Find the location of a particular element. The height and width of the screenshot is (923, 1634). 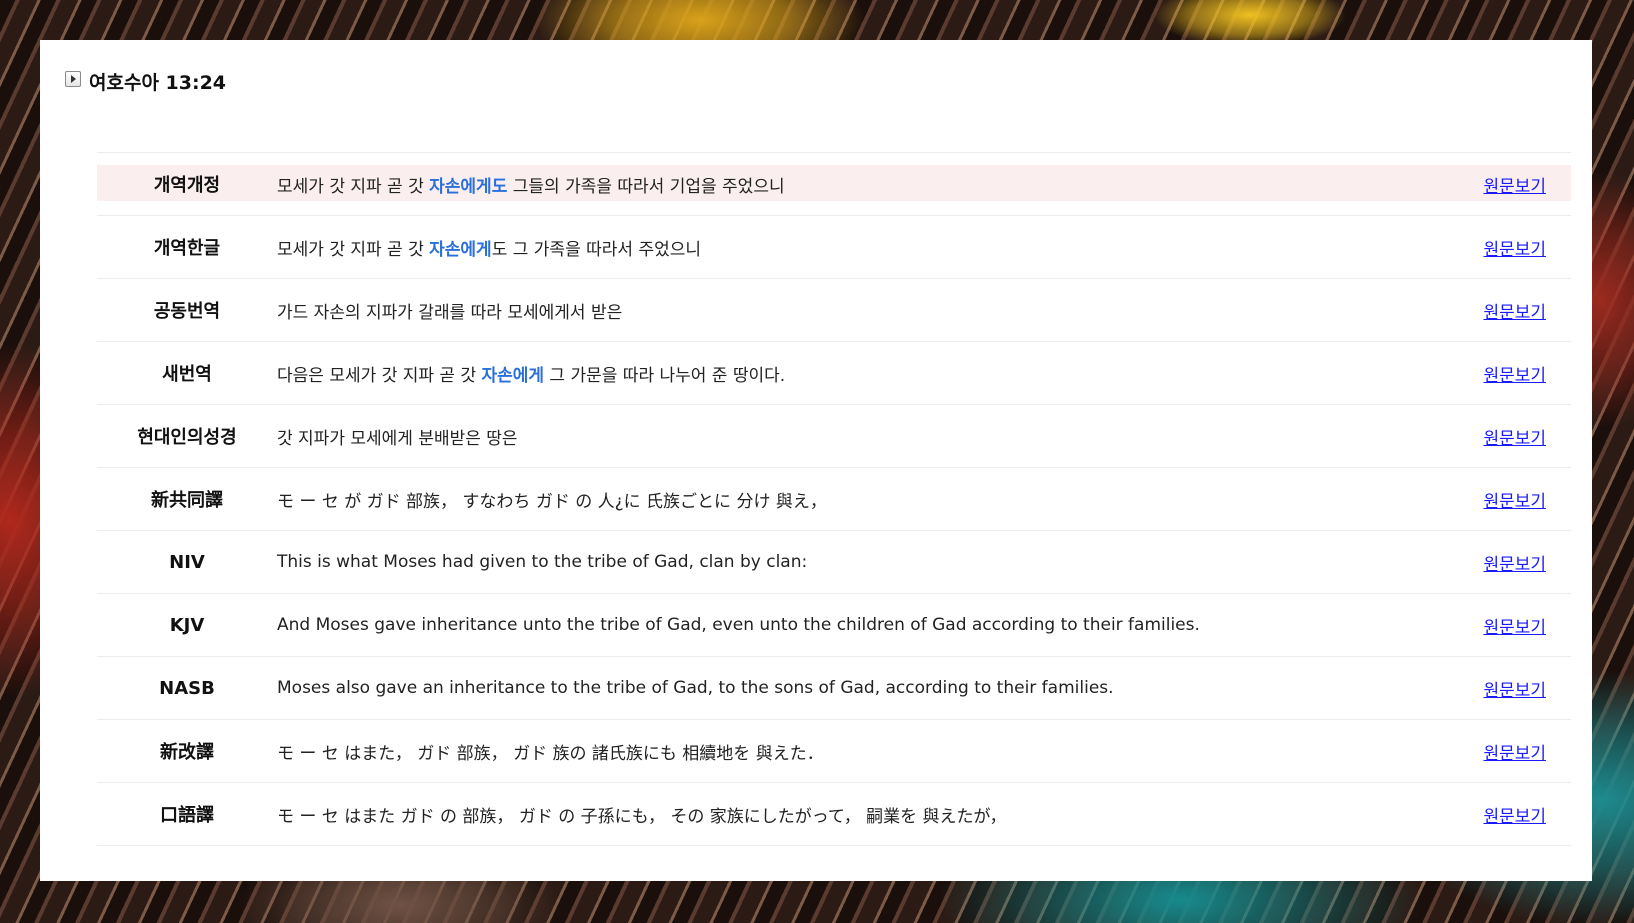

verse-text: 갓 지파가 모세에게 분배받은 땅은 is located at coordinates (397, 438).